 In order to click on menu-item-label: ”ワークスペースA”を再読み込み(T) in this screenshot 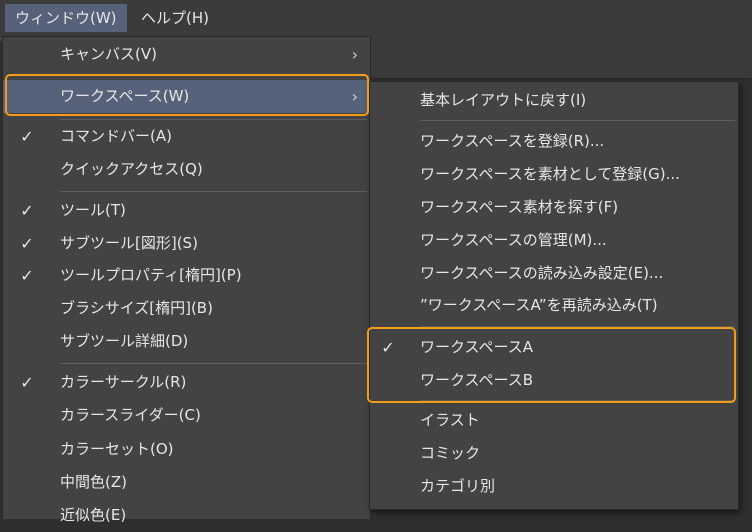, I will do `click(539, 305)`.